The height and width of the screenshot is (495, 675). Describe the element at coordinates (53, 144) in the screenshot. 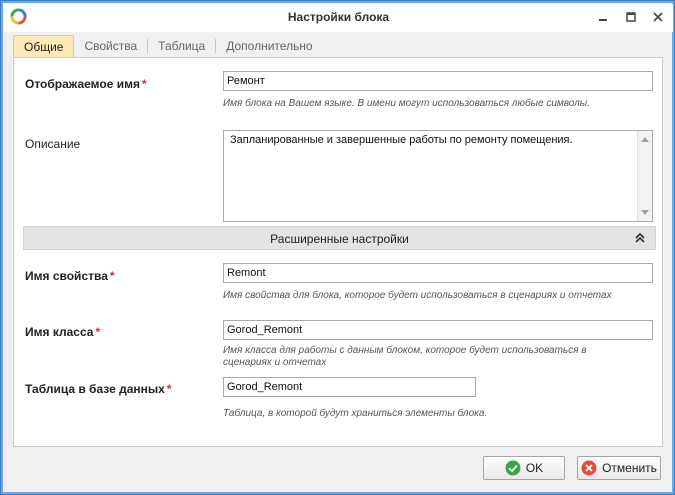

I see `description-label: Описание` at that location.